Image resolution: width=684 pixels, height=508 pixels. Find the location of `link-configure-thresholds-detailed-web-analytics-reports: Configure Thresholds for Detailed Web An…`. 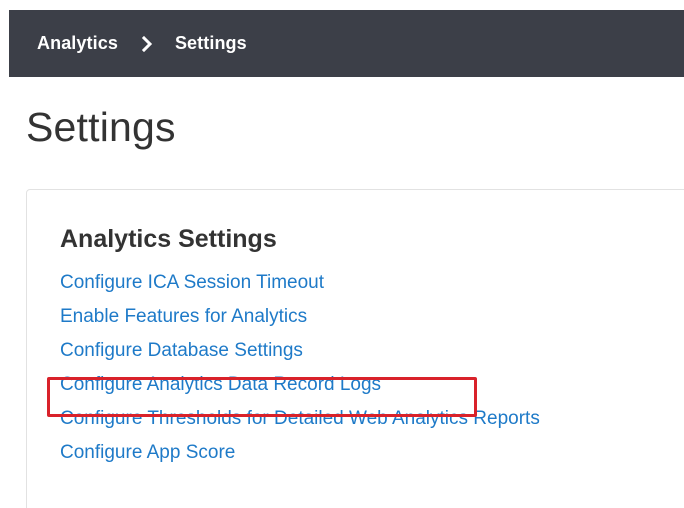

link-configure-thresholds-detailed-web-analytics-reports: Configure Thresholds for Detailed Web An… is located at coordinates (300, 418).